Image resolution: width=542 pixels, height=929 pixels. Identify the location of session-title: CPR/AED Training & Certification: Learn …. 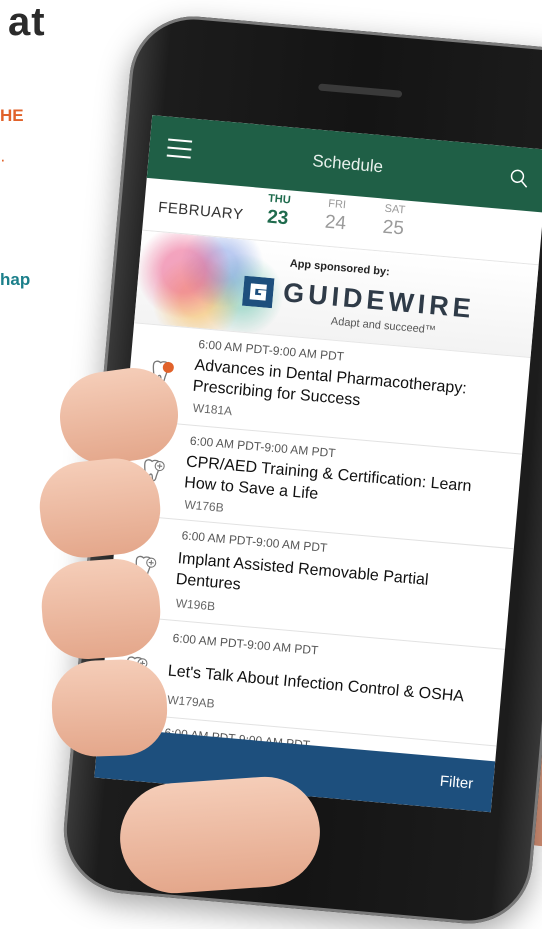
(343, 486).